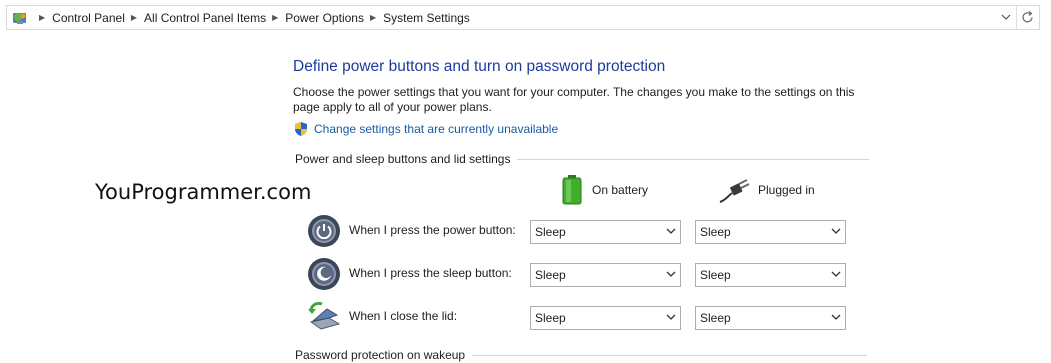 This screenshot has width=1051, height=363. What do you see at coordinates (19, 18) in the screenshot?
I see `control-panel-icon` at bounding box center [19, 18].